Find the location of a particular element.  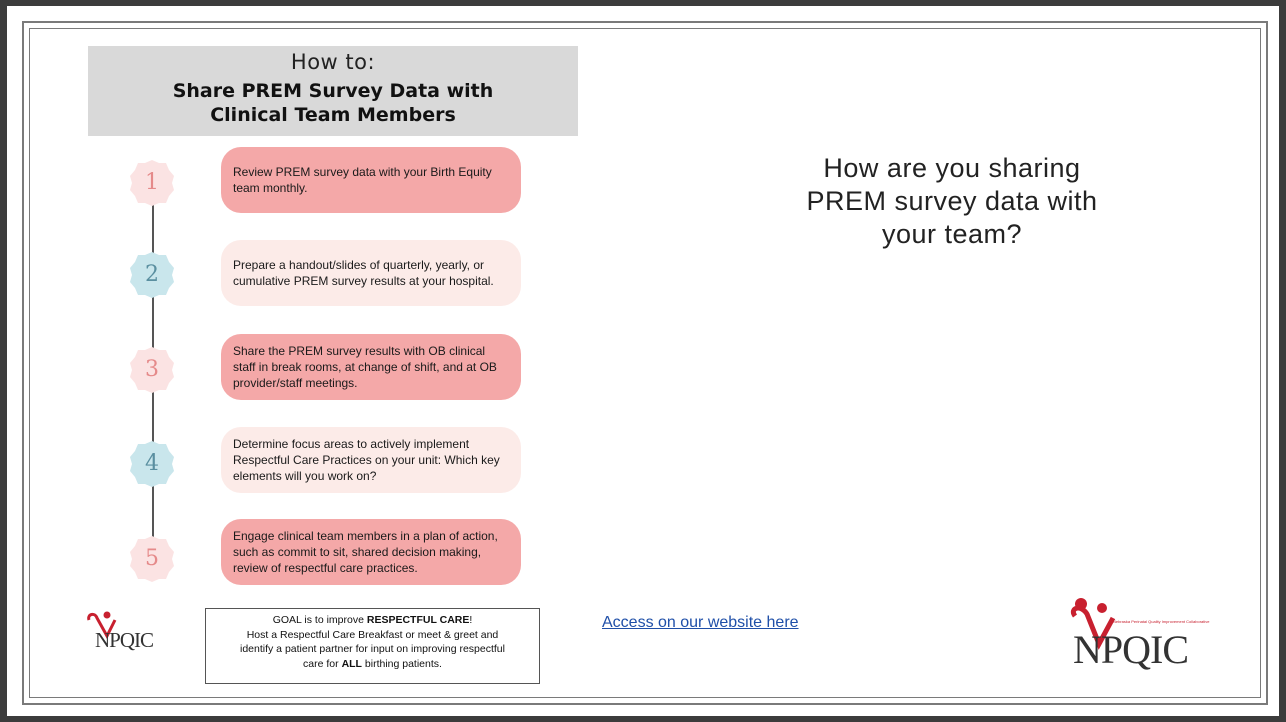

step-badge-4: 4 is located at coordinates (152, 464).